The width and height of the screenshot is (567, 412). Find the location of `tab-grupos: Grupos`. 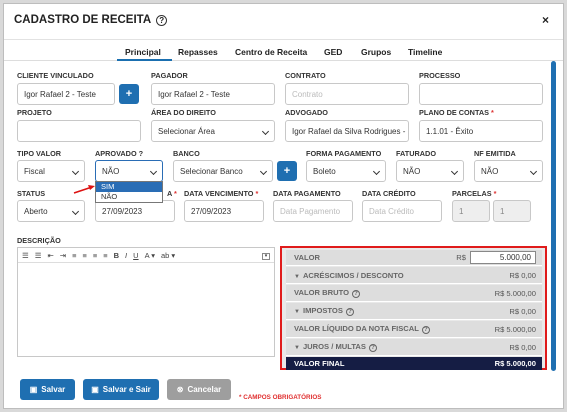

tab-grupos: Grupos is located at coordinates (376, 52).